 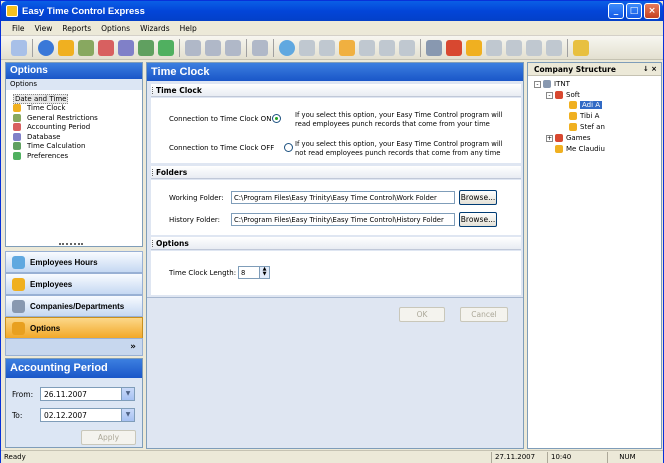 What do you see at coordinates (454, 47) in the screenshot?
I see `company-icon` at bounding box center [454, 47].